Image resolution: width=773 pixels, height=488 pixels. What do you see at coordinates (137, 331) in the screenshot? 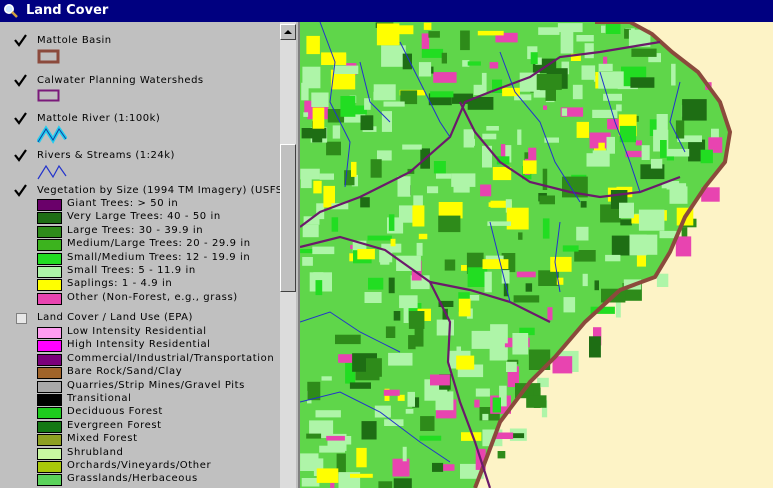
I see `legend-label: Low Intensity Residential` at bounding box center [137, 331].